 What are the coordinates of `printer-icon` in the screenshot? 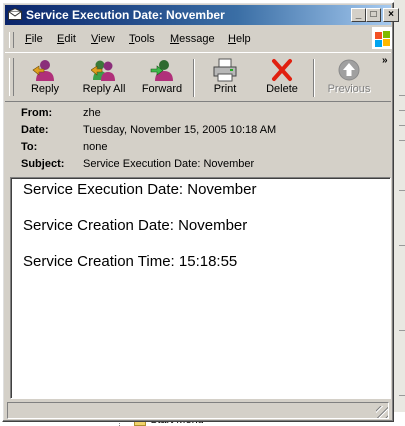 It's located at (225, 70).